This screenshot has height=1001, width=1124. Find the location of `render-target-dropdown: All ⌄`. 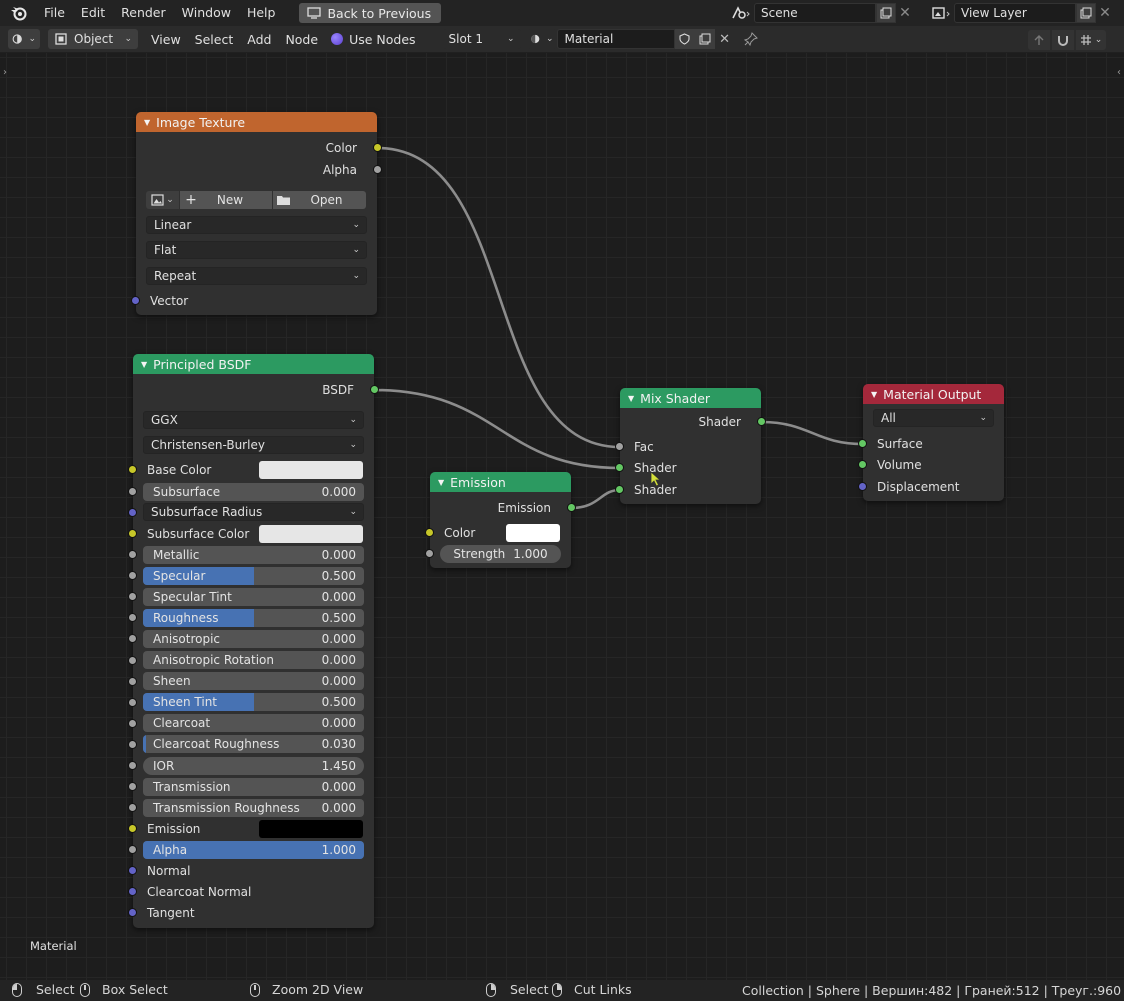

render-target-dropdown: All ⌄ is located at coordinates (933, 418).